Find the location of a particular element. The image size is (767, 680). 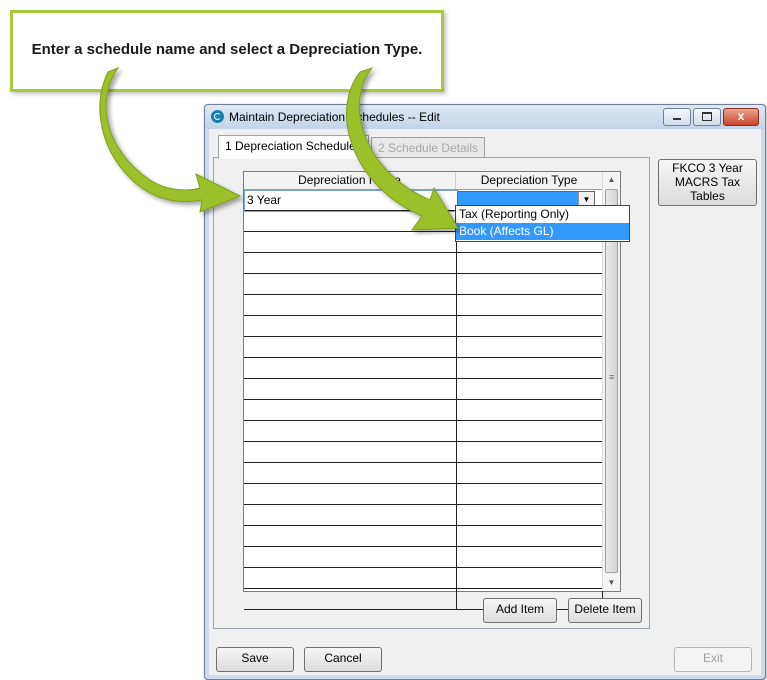

grip-icon: ≡ is located at coordinates (612, 377).